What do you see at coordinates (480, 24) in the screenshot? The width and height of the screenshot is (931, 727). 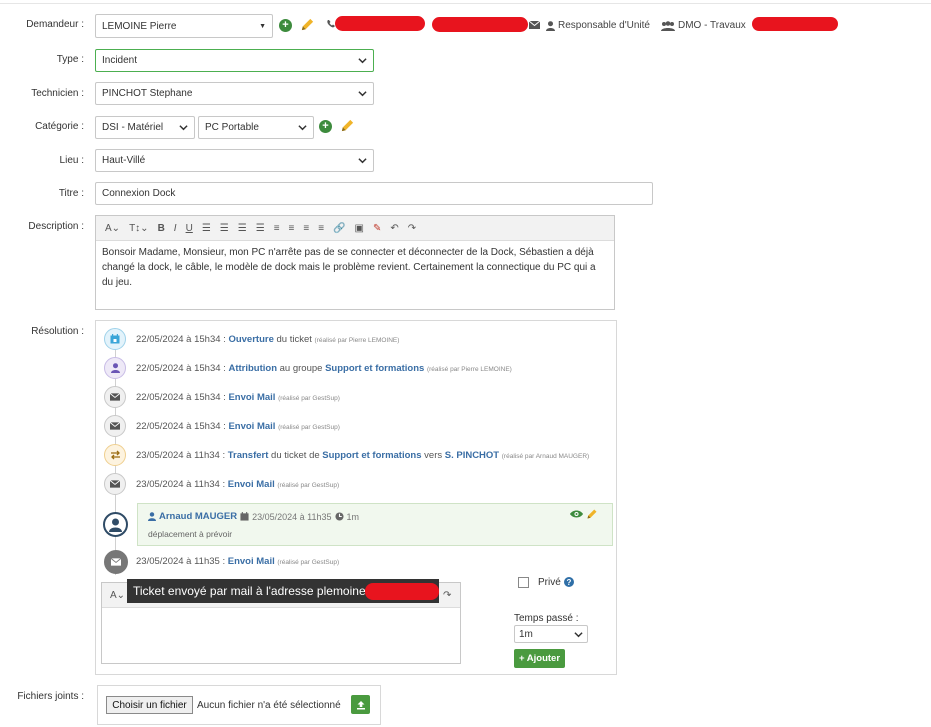 I see `redacted-email` at bounding box center [480, 24].